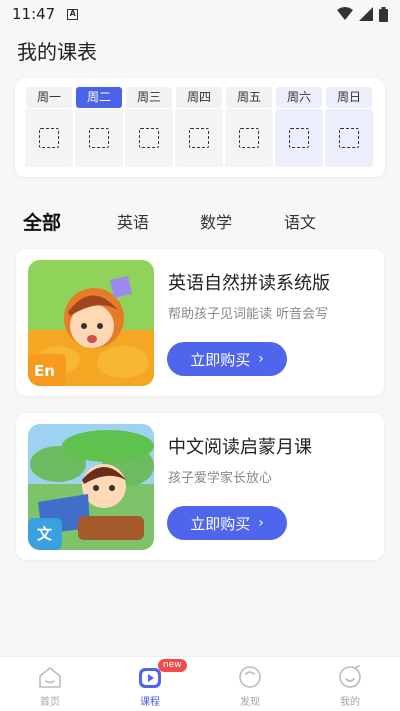  Describe the element at coordinates (45, 534) in the screenshot. I see `course-badge-wen: 文` at that location.